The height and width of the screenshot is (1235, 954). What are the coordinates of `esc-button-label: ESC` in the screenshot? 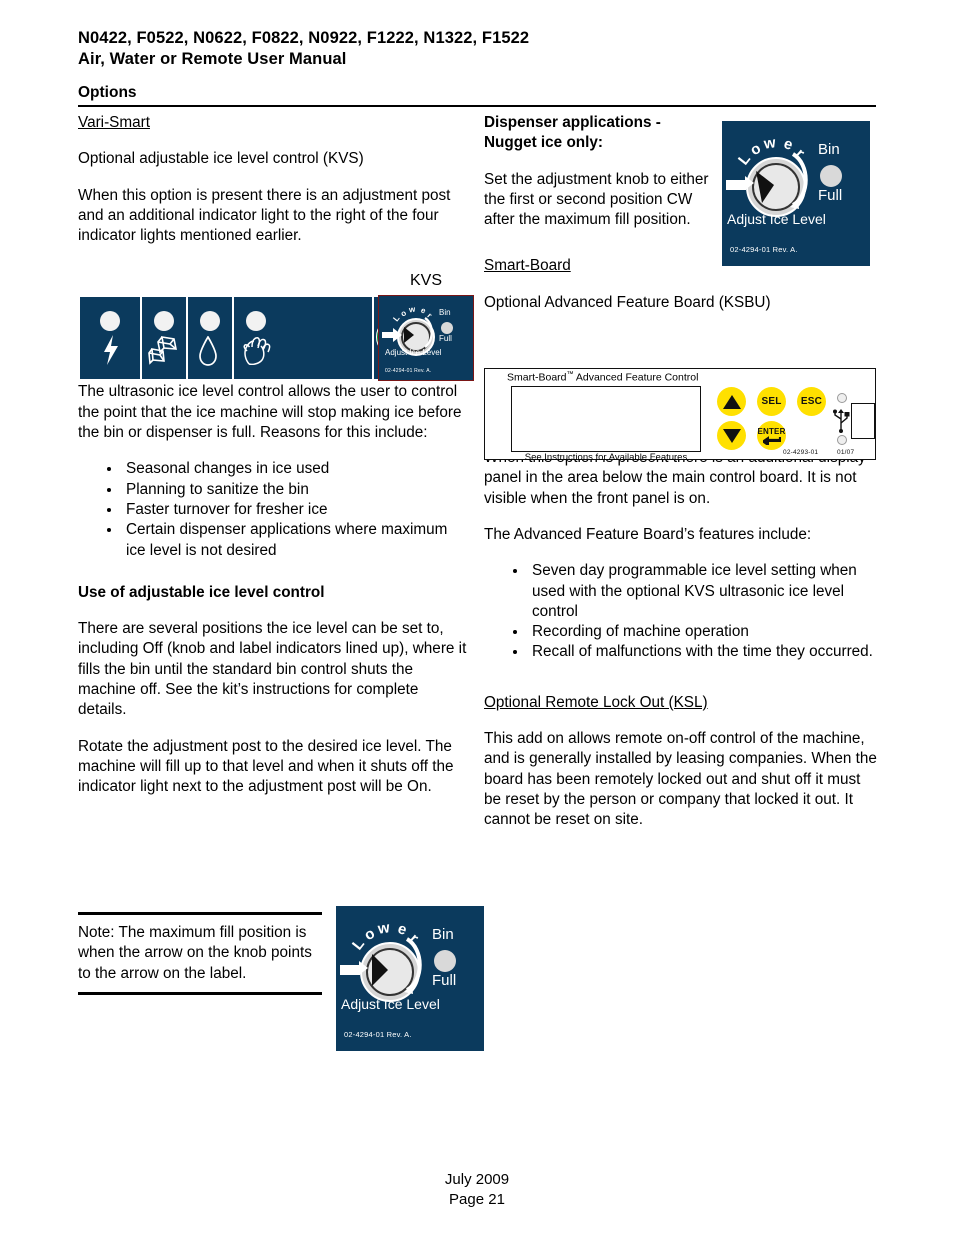 It's located at (811, 401).